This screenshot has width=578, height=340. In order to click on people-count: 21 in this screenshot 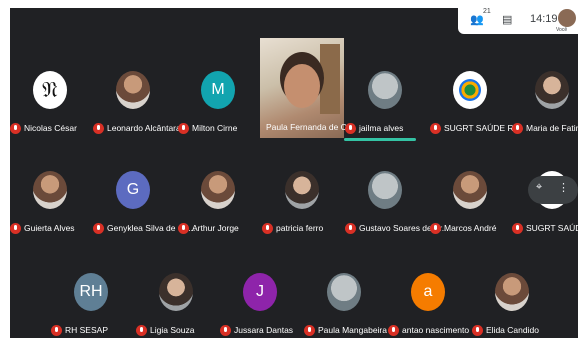, I will do `click(487, 11)`.